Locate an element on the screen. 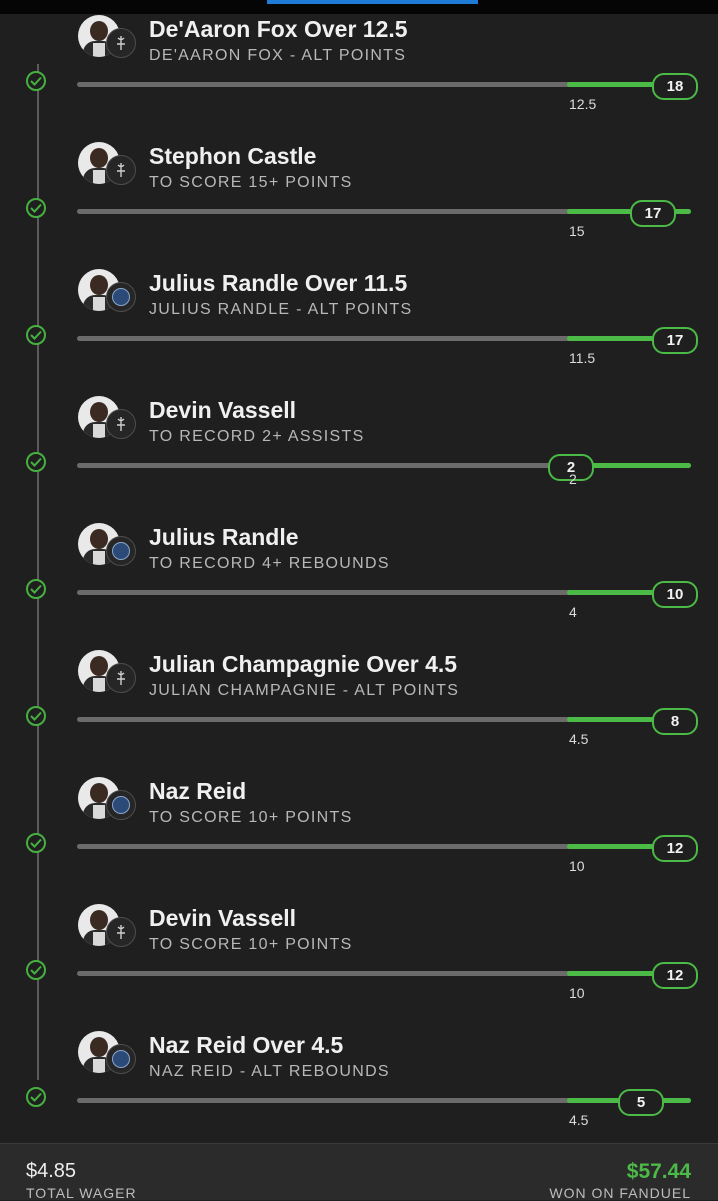 This screenshot has width=718, height=1201. leg-subtitle: TO RECORD 4+ REBOUNDS is located at coordinates (269, 563).